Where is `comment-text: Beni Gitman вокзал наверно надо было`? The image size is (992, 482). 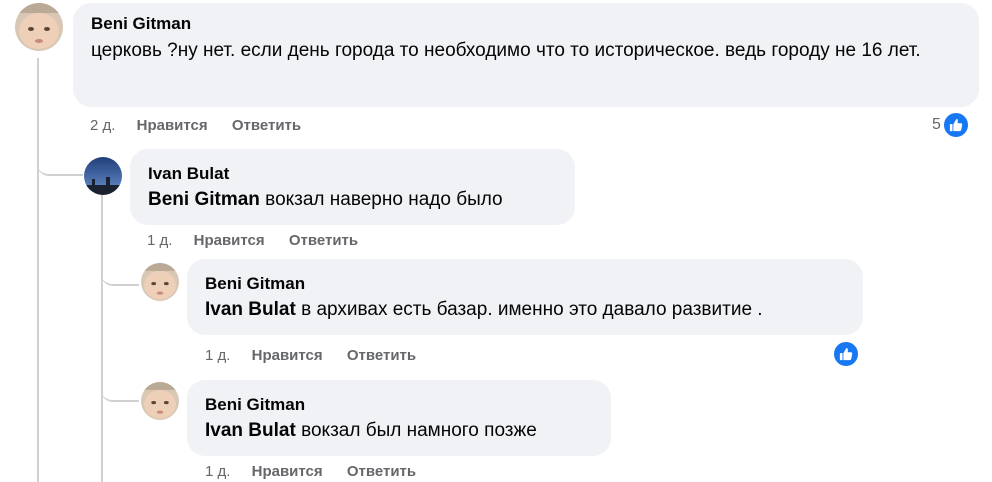 comment-text: Beni Gitman вокзал наверно надо было is located at coordinates (325, 199).